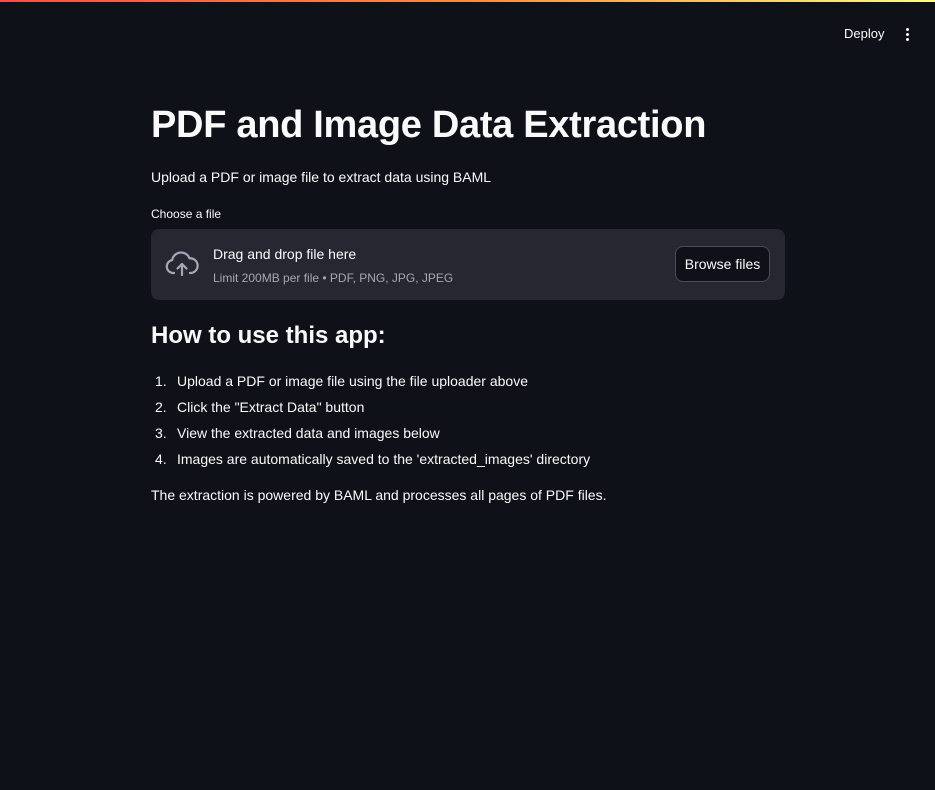  I want to click on dropzone-instructions: Drag and drop file here, so click(285, 254).